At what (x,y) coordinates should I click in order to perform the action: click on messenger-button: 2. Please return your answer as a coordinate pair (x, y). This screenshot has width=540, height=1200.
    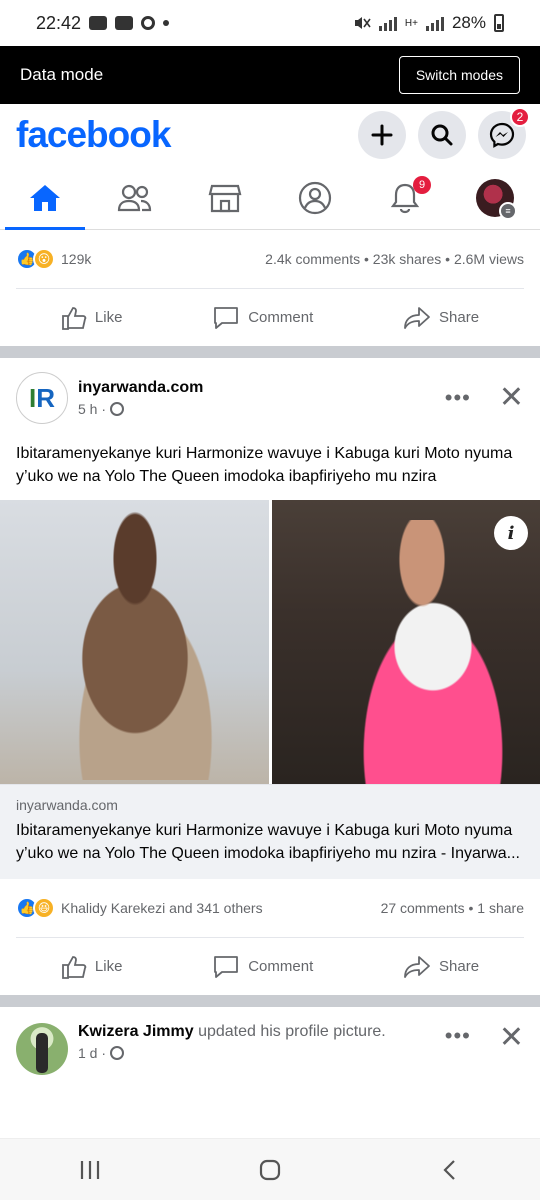
    Looking at the image, I should click on (504, 133).